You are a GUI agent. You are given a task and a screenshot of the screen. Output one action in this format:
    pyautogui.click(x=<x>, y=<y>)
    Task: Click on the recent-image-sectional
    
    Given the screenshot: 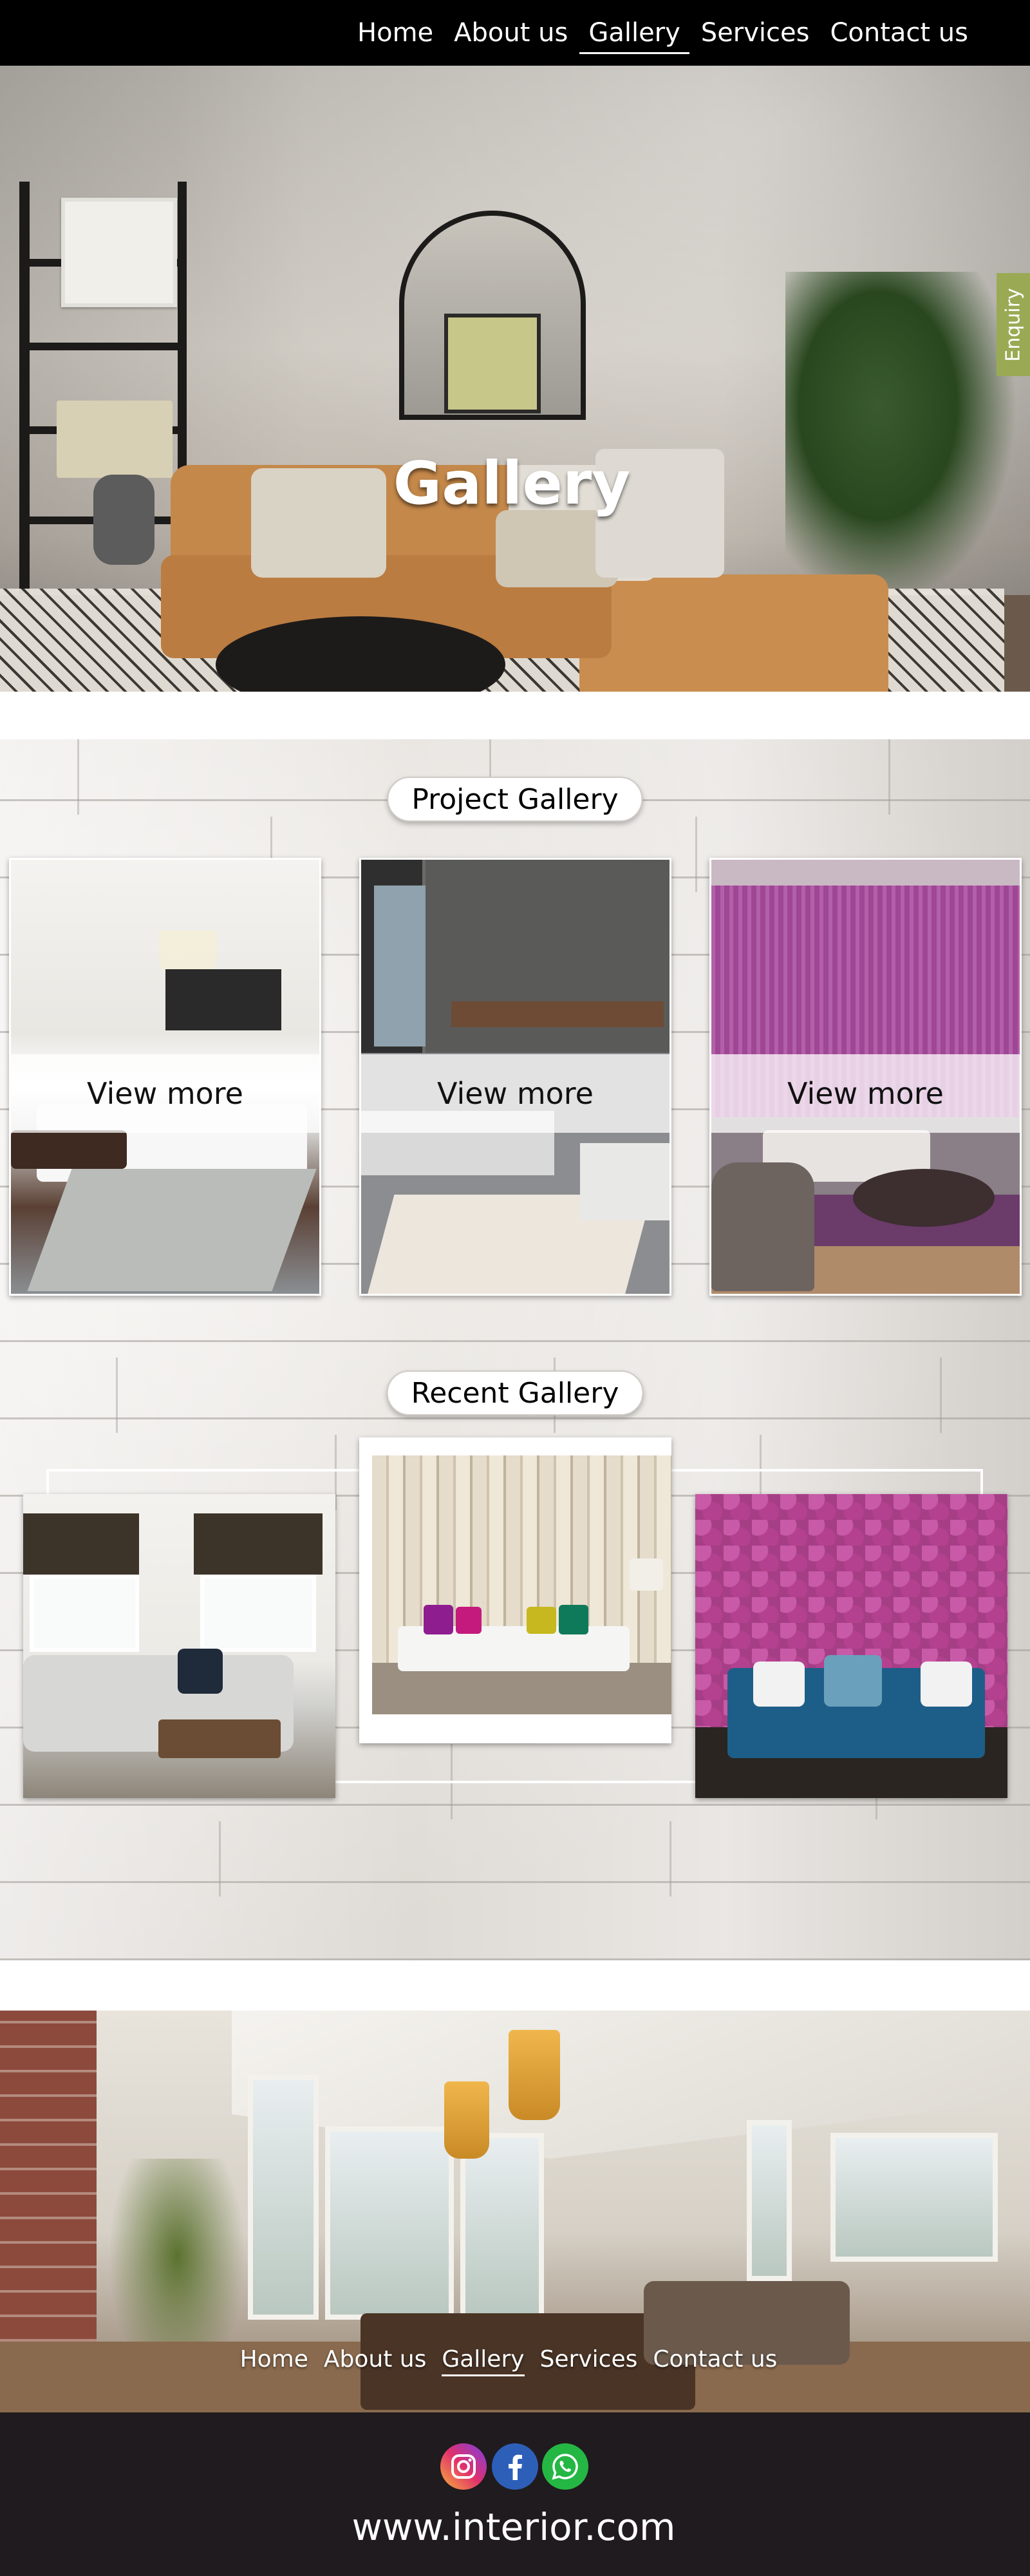 What is the action you would take?
    pyautogui.click(x=179, y=1646)
    